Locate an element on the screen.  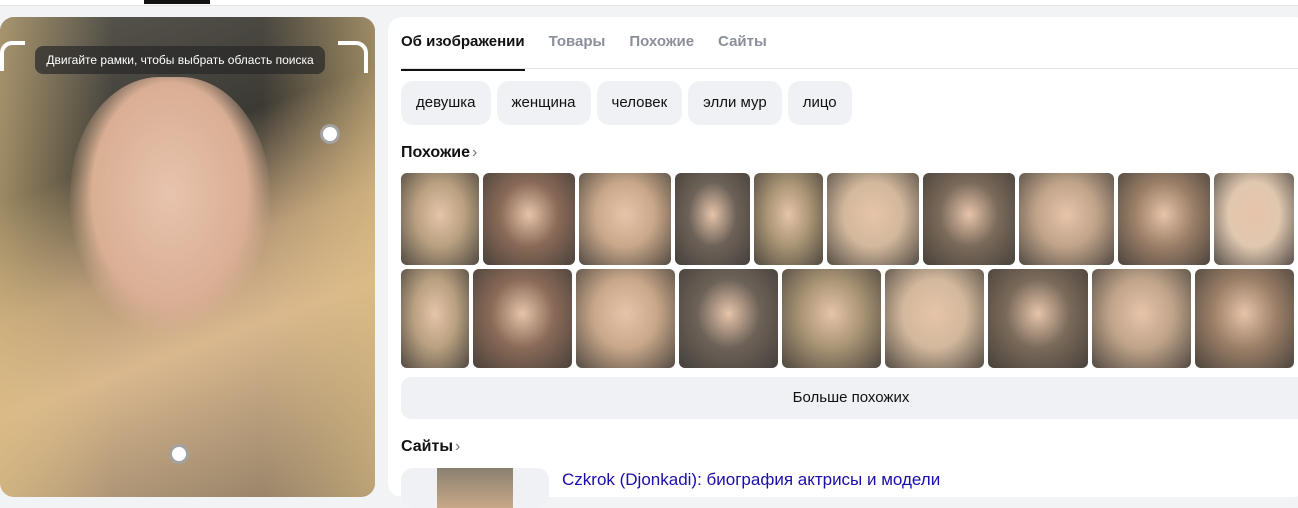
tab-similar: Похожие is located at coordinates (661, 52).